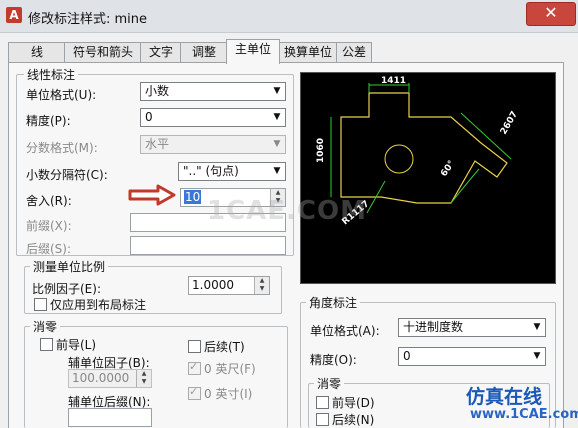 Image resolution: width=578 pixels, height=428 pixels. What do you see at coordinates (67, 175) in the screenshot?
I see `decimal-separator-label: 小数分隔符(C):` at bounding box center [67, 175].